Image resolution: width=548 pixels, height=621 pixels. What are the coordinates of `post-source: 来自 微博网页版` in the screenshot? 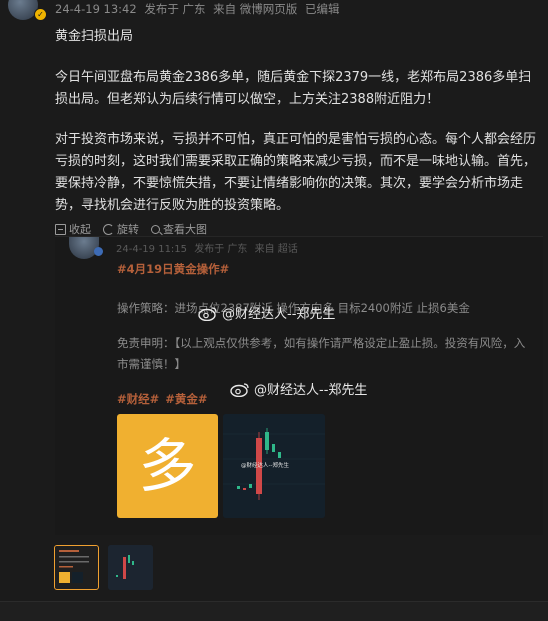 It's located at (255, 9).